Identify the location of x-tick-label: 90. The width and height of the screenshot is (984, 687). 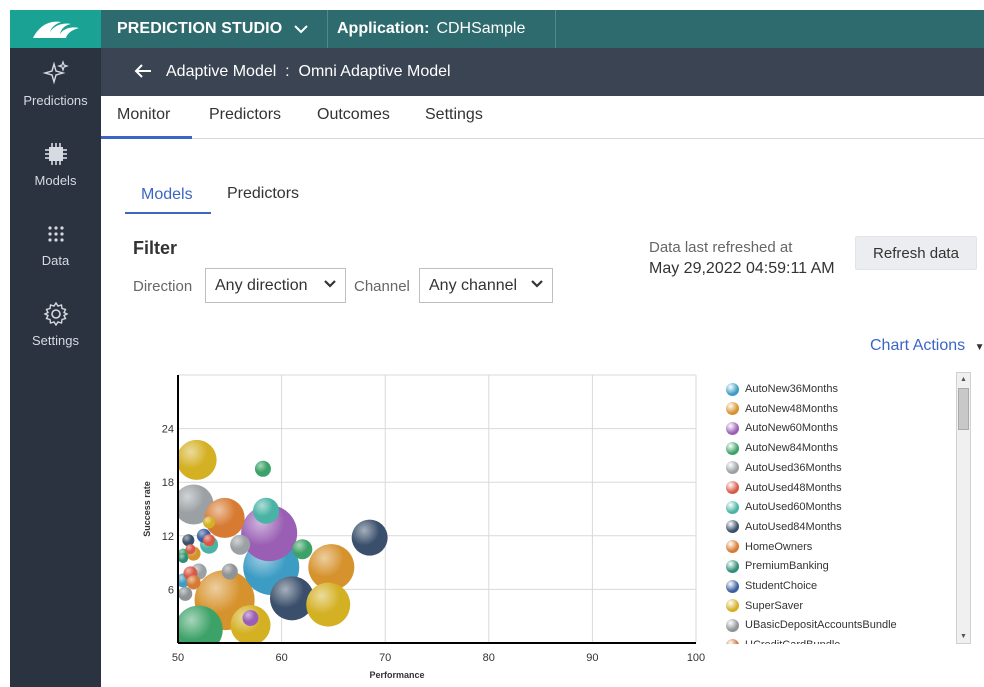
(592, 658).